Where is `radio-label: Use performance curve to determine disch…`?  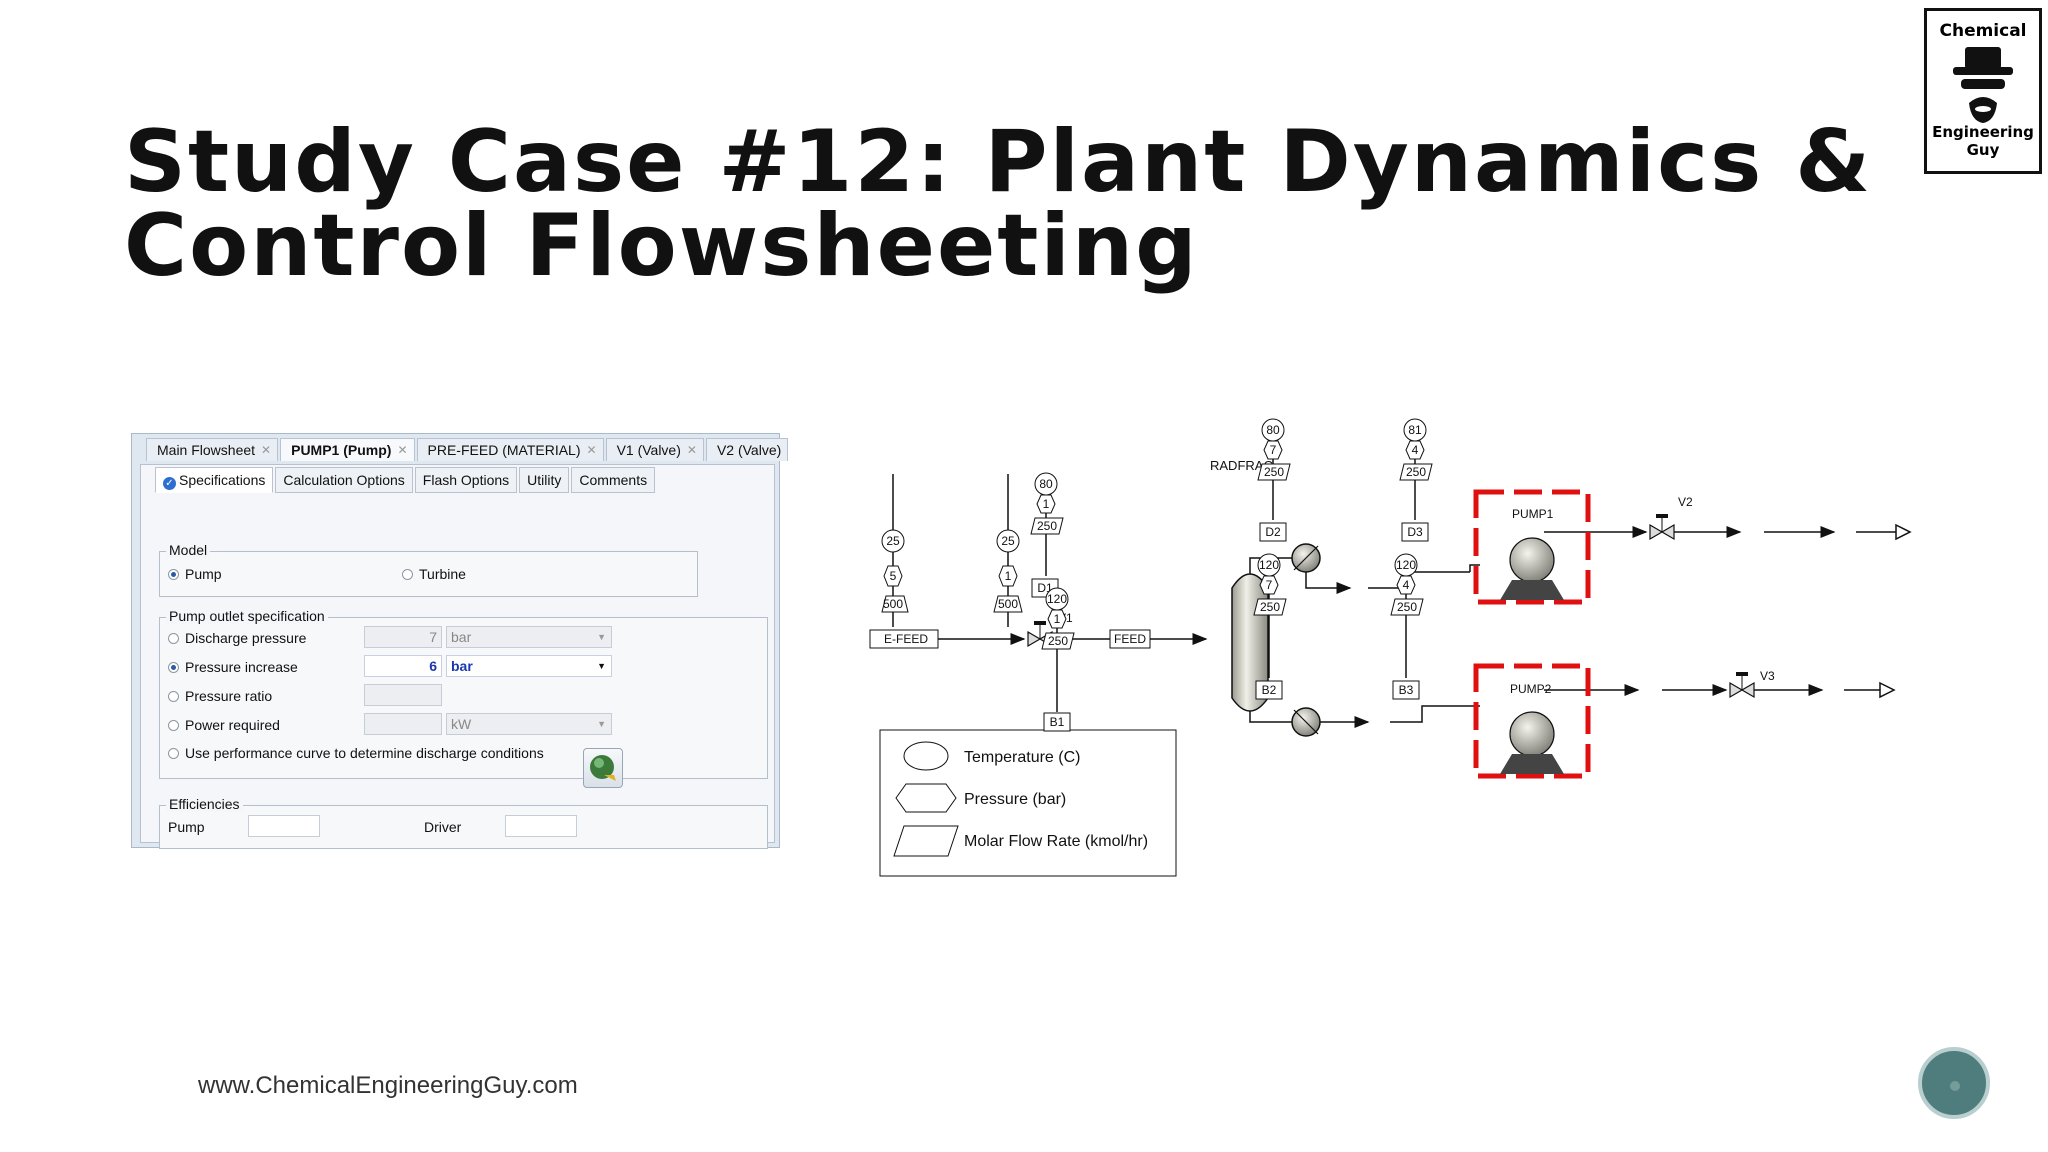
radio-label: Use performance curve to determine disch… is located at coordinates (364, 753).